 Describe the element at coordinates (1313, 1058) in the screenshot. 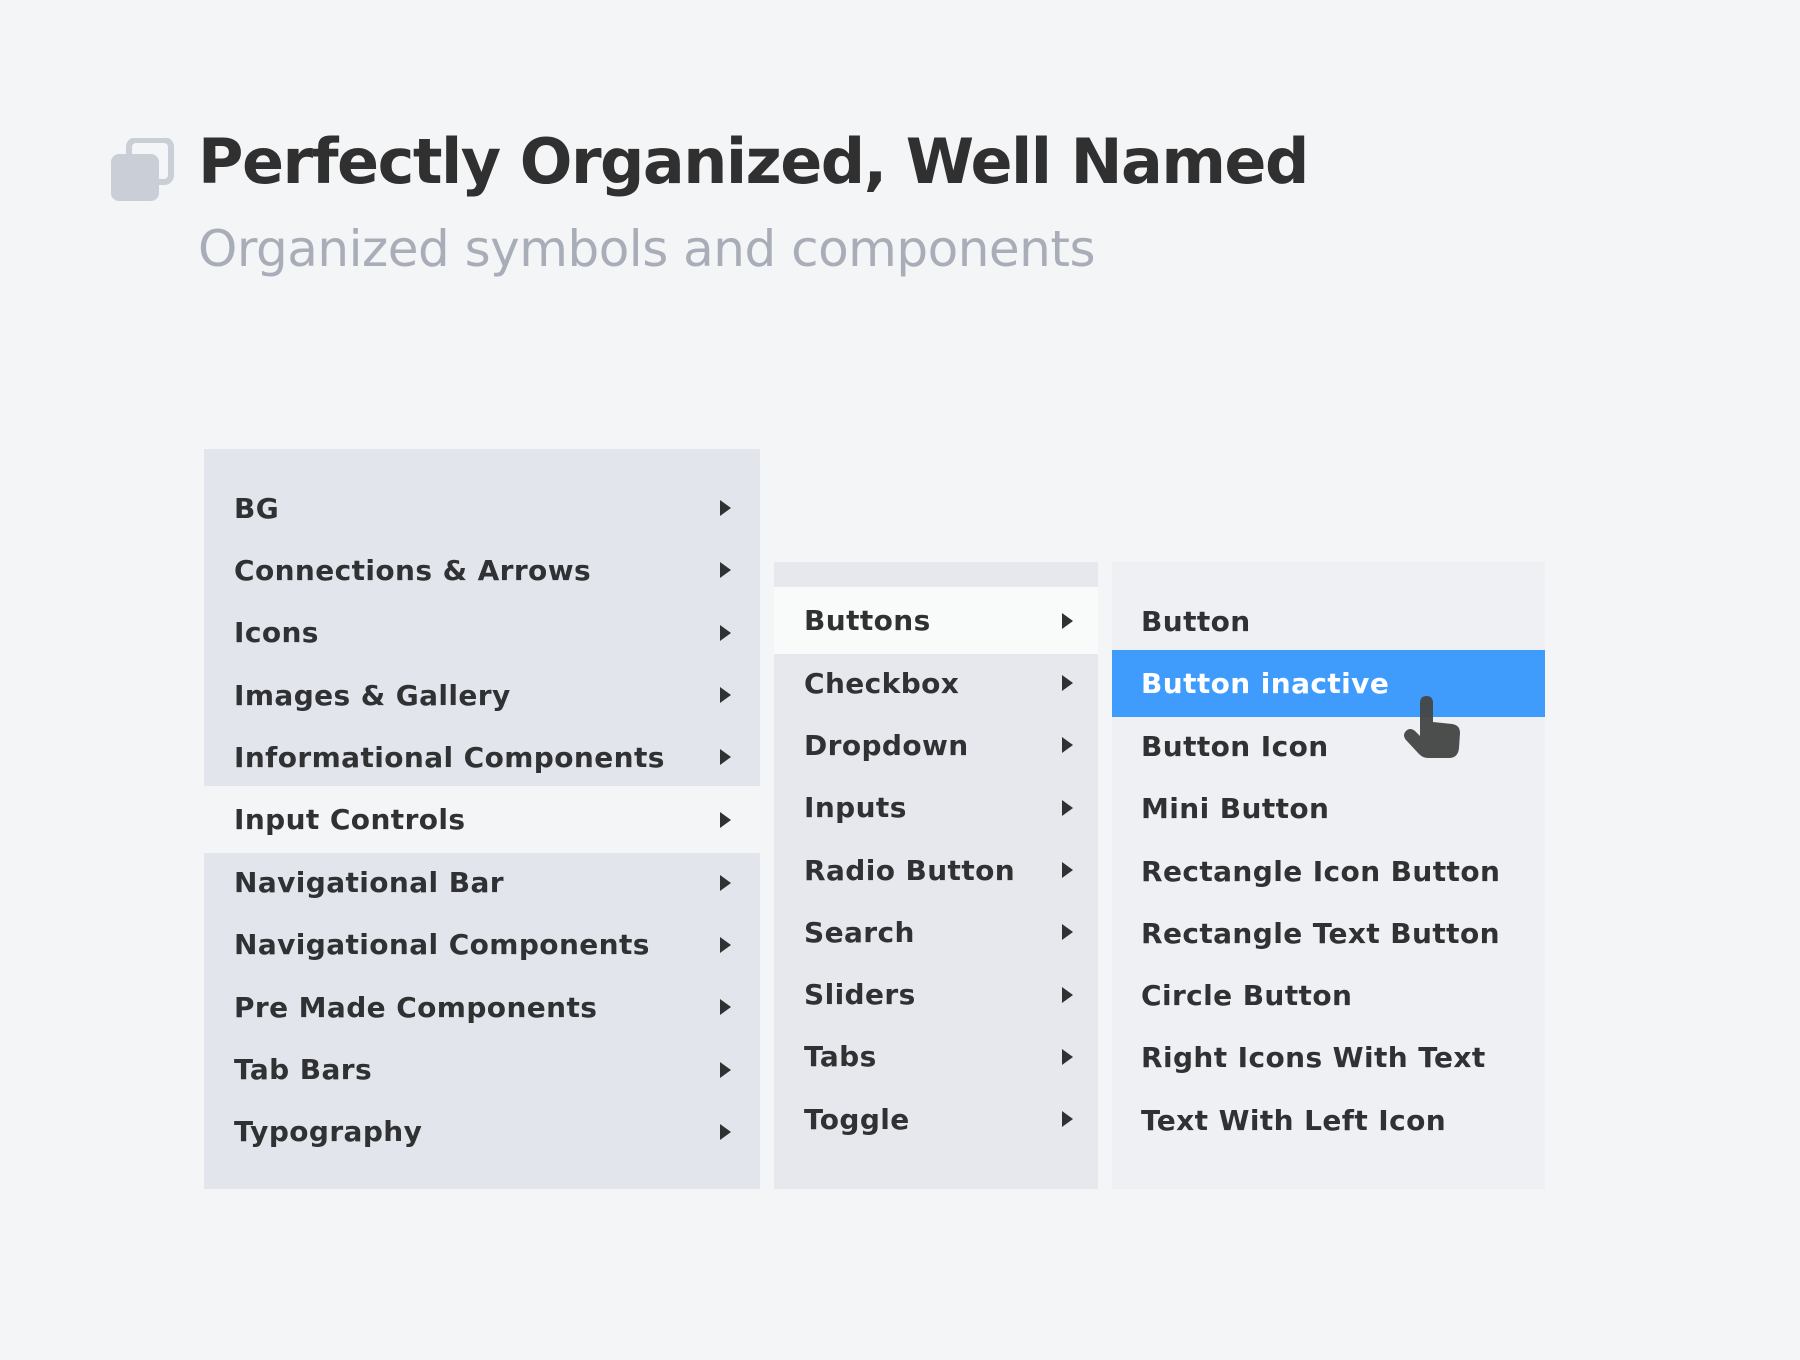

I see `menu-item-label: Right Icons With Text` at that location.